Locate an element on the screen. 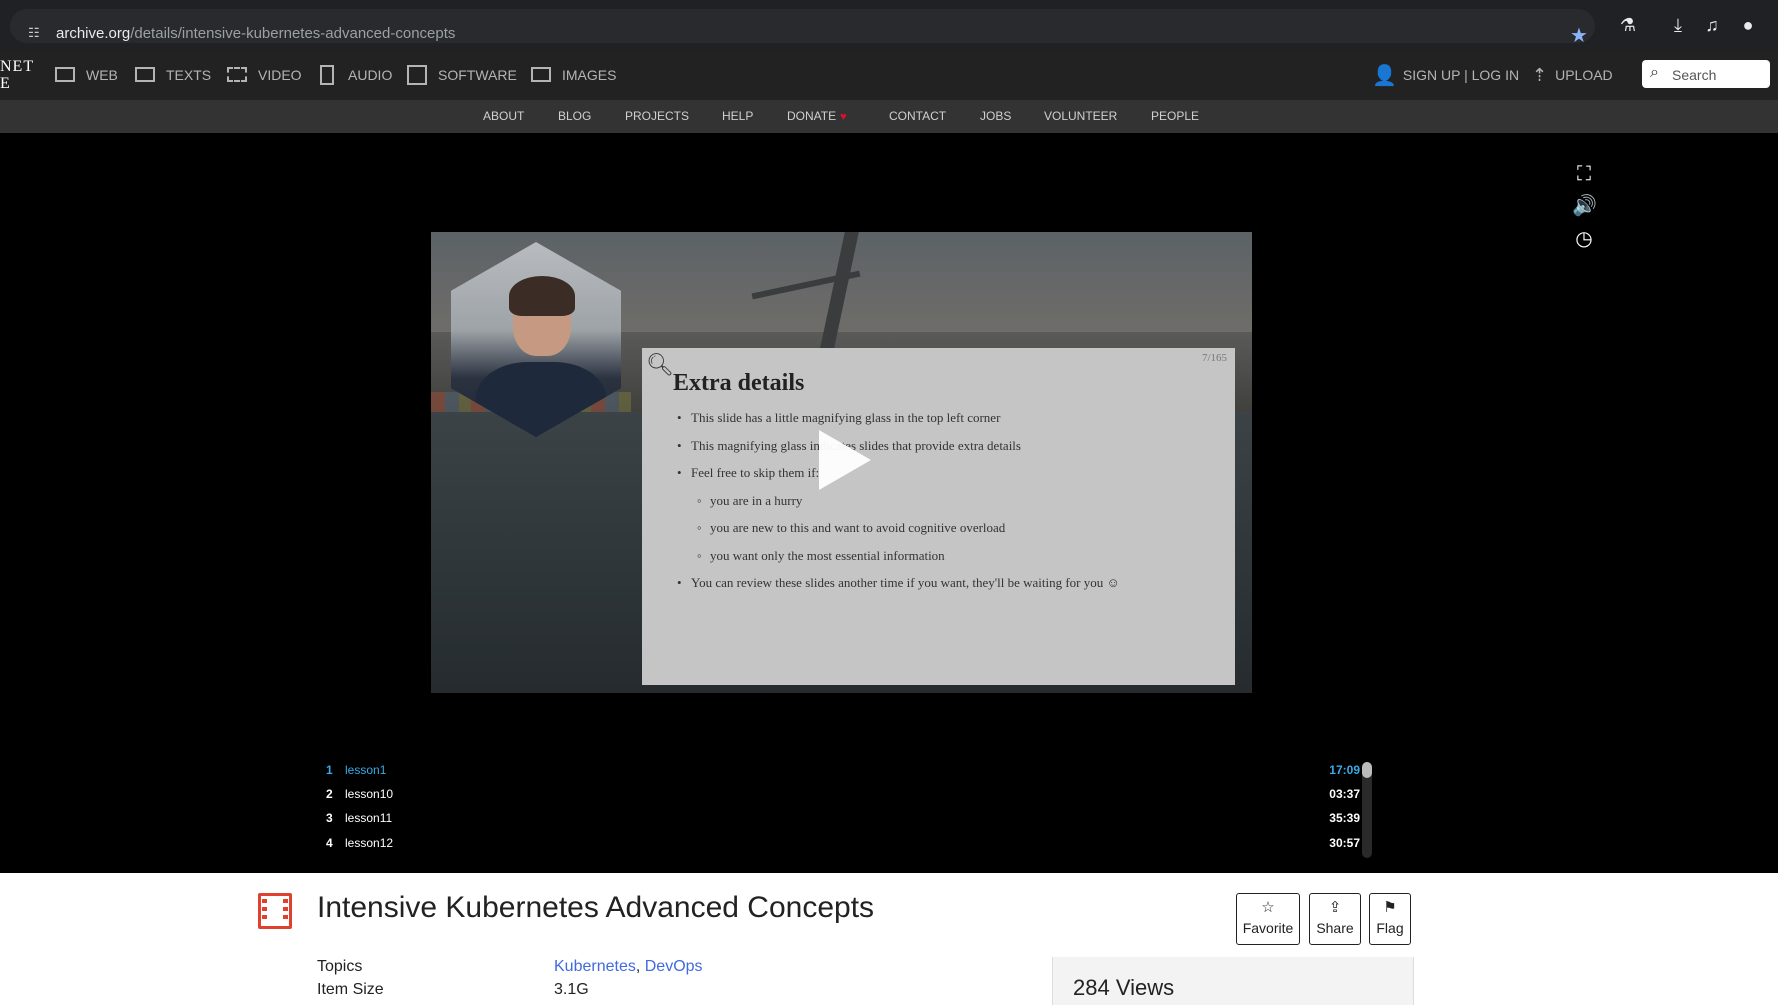 This screenshot has width=1778, height=1005. playlist-item: 4 lesson12 30:57 is located at coordinates (840, 844).